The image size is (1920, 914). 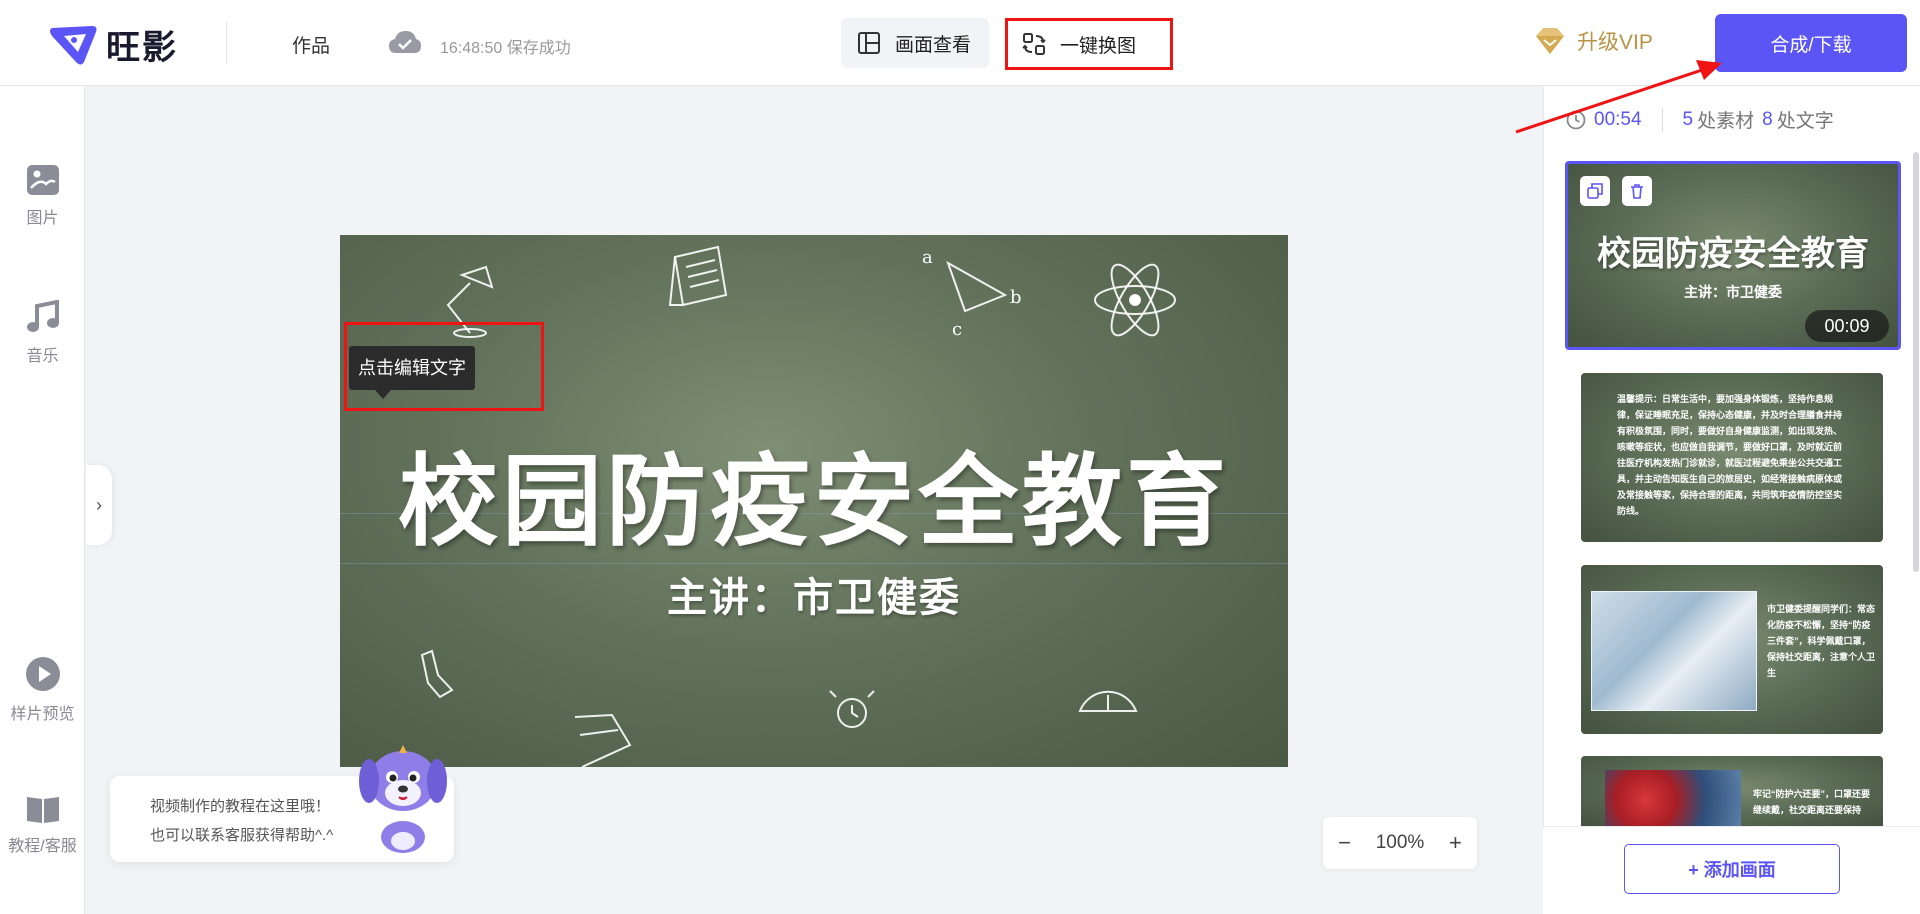 I want to click on book-icon, so click(x=42, y=810).